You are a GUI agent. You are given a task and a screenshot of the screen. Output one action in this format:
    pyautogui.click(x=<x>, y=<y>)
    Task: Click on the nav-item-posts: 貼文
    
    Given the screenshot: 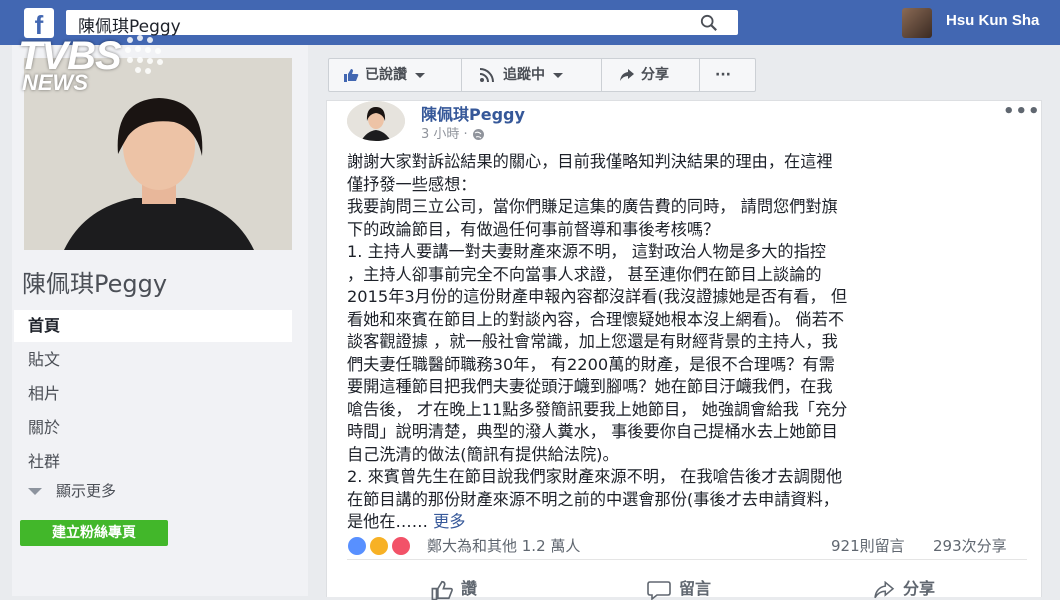 What is the action you would take?
    pyautogui.click(x=153, y=360)
    